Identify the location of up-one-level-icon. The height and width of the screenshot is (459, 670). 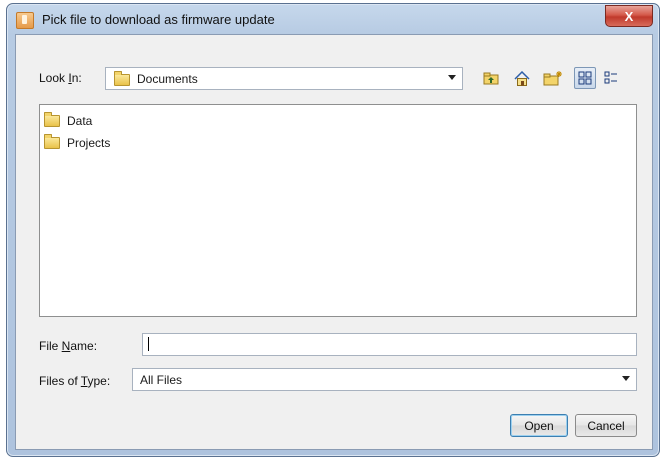
(491, 78).